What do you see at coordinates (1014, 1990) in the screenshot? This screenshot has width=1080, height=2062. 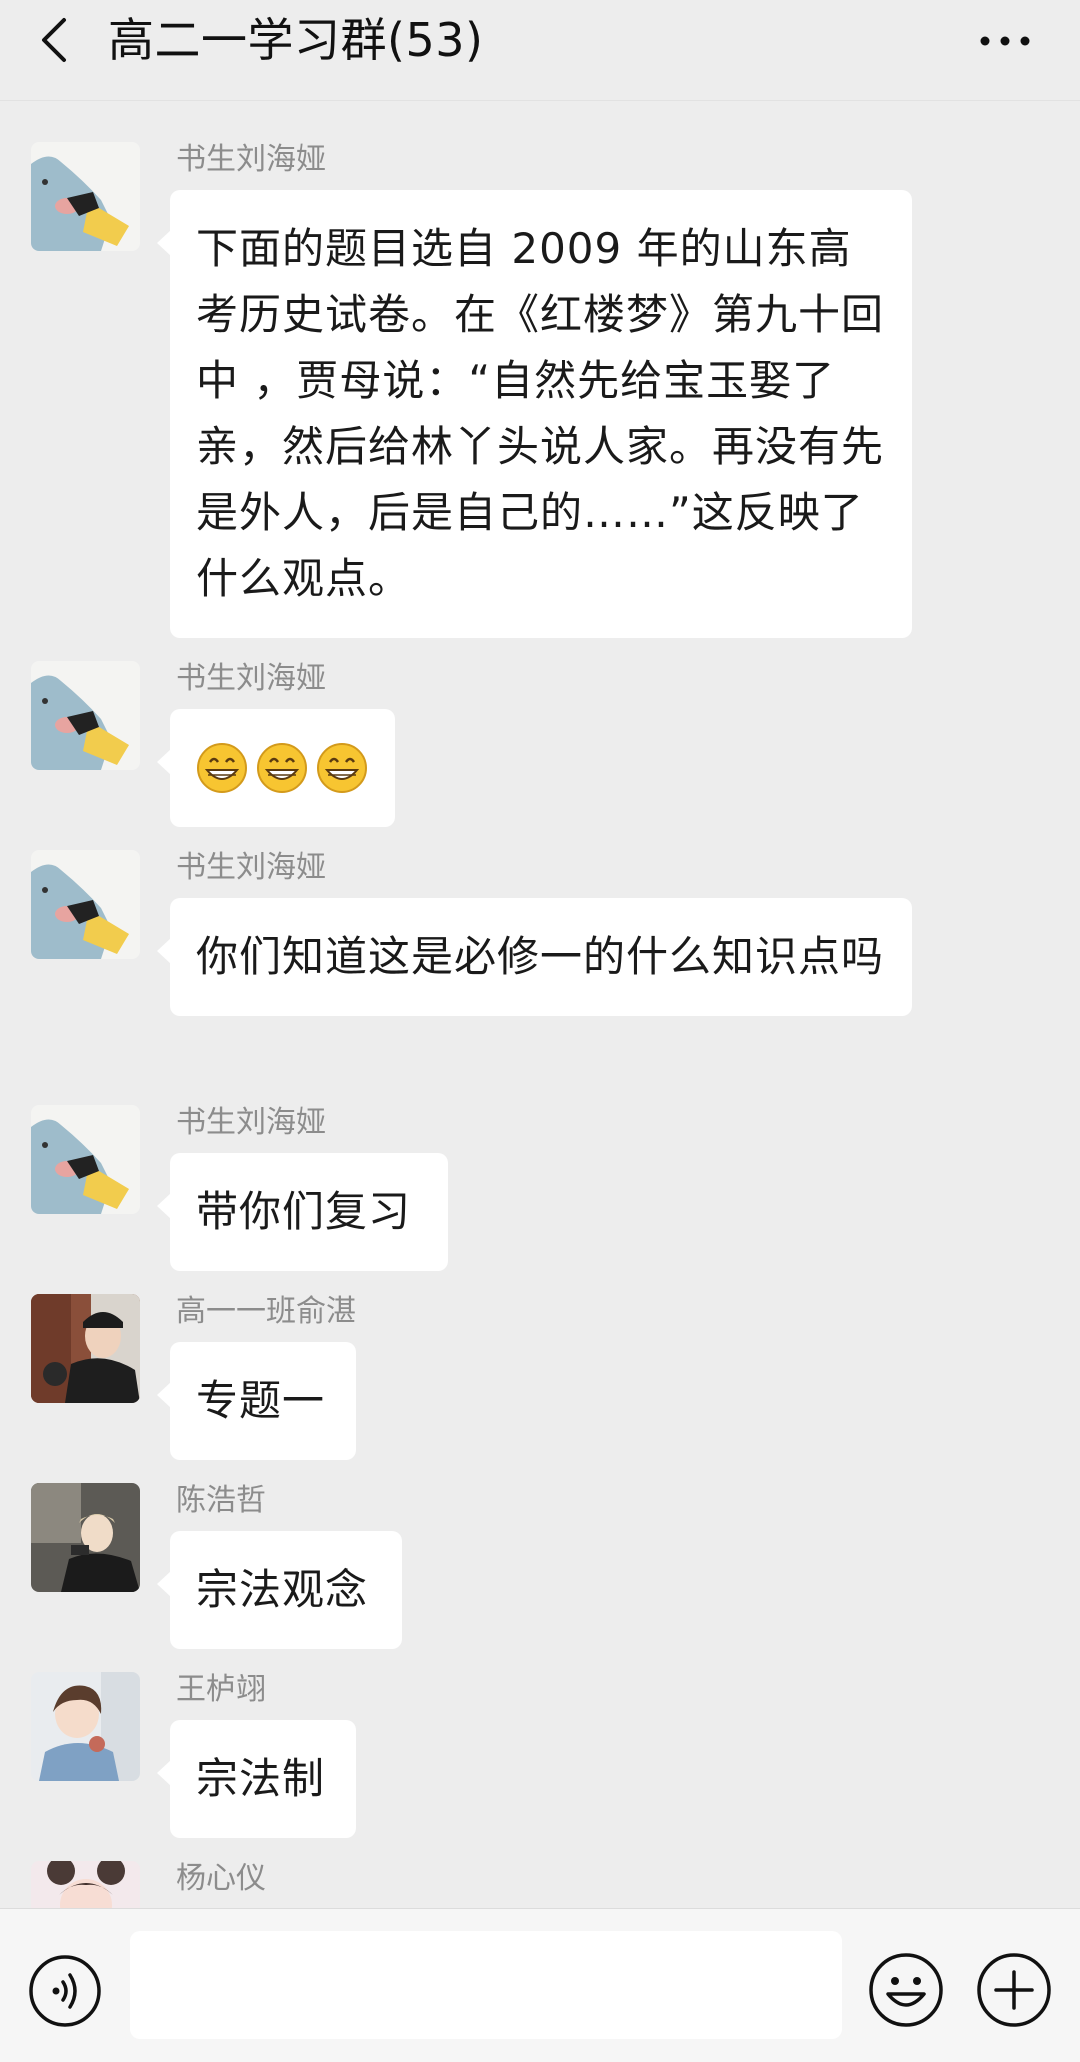 I see `plus-icon` at bounding box center [1014, 1990].